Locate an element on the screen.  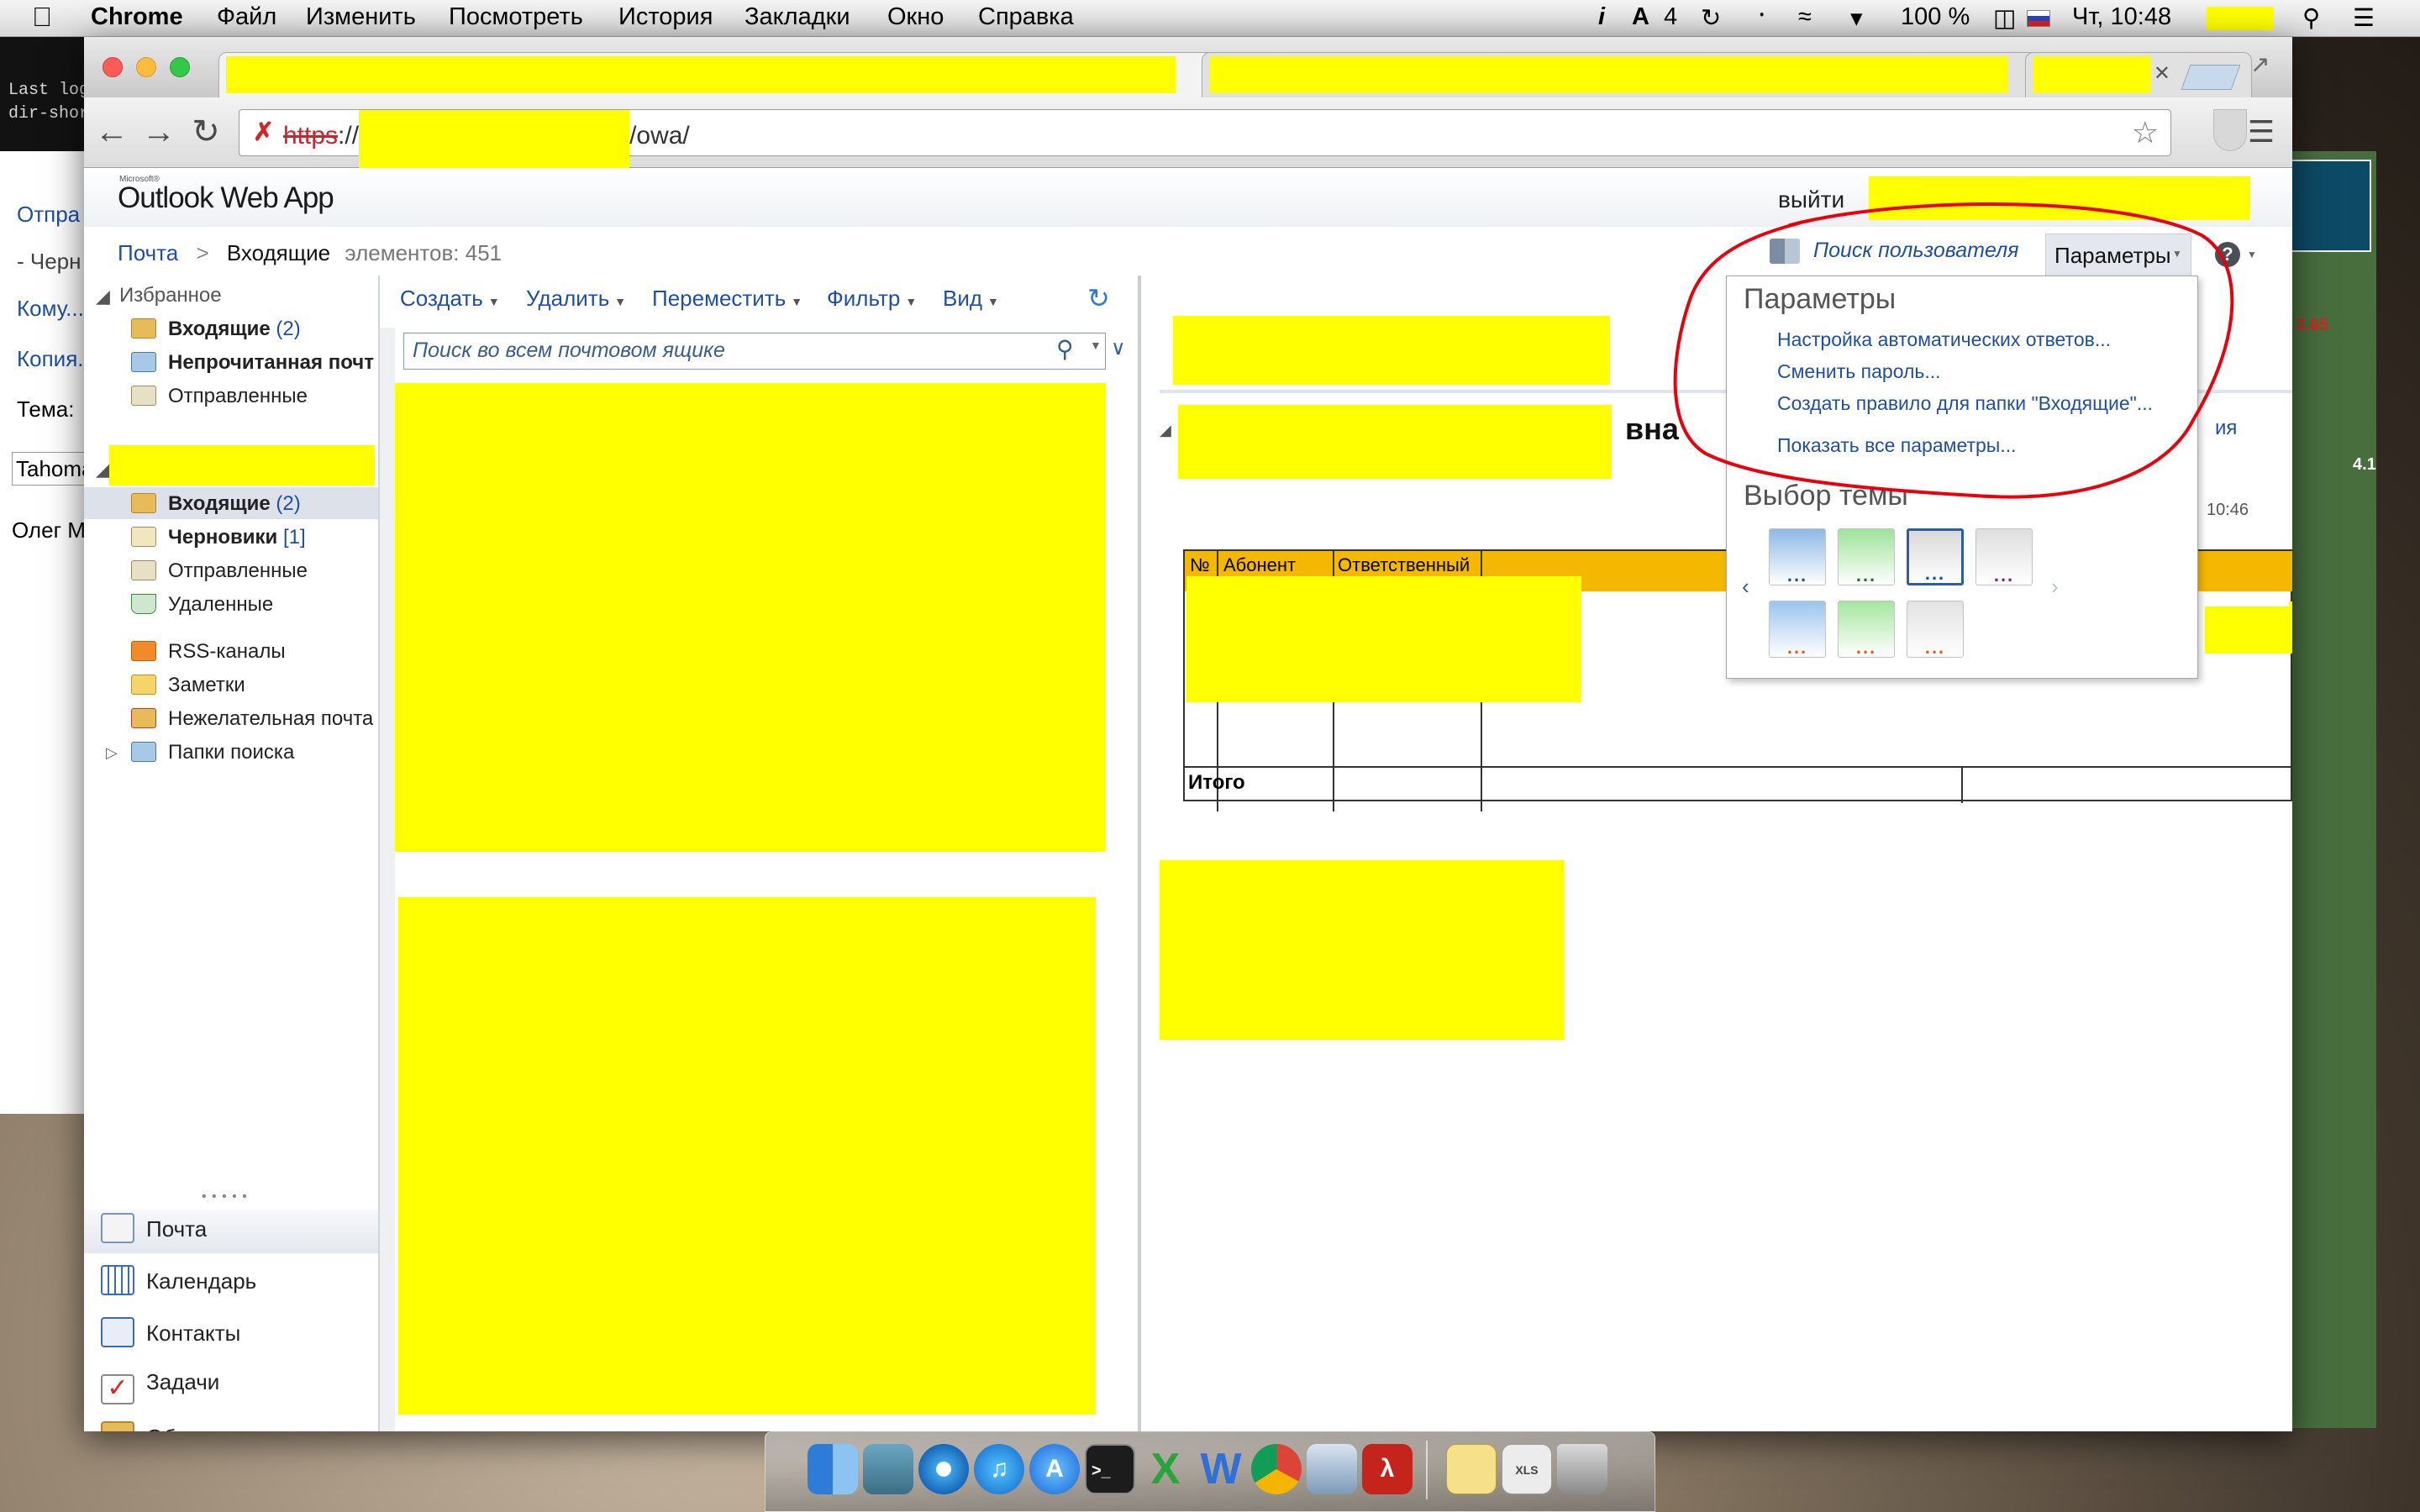
info-icon: i is located at coordinates (1601, 17).